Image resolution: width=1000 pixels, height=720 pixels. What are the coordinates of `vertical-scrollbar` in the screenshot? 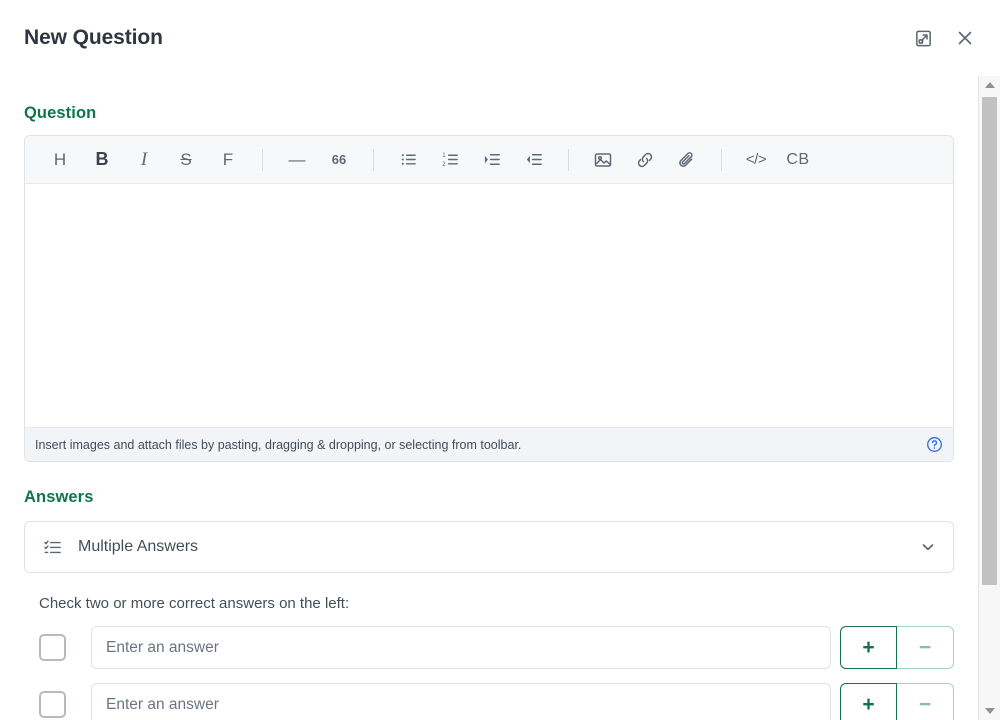 It's located at (989, 398).